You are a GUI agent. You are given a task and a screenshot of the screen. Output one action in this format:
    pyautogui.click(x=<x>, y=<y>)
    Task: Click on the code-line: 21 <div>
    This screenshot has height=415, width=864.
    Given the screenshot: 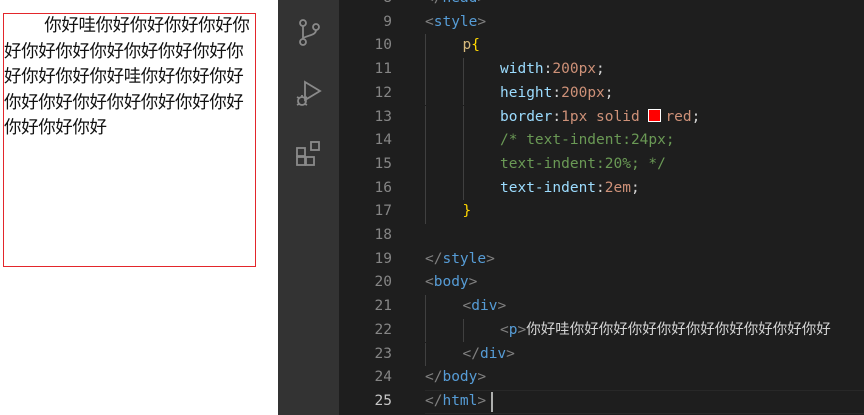 What is the action you would take?
    pyautogui.click(x=601, y=307)
    